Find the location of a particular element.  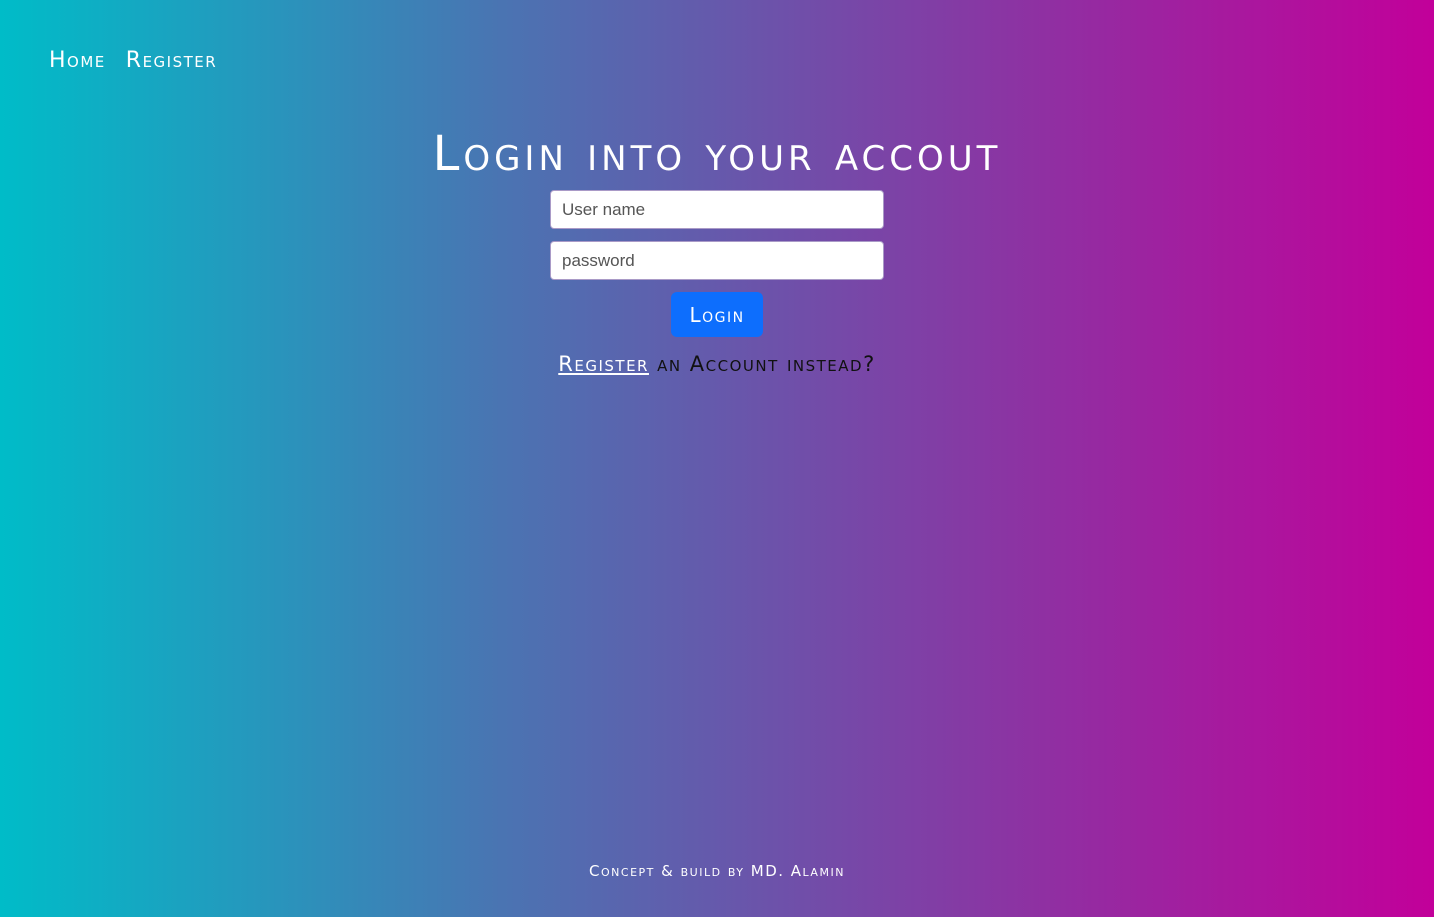

password-input is located at coordinates (717, 260).